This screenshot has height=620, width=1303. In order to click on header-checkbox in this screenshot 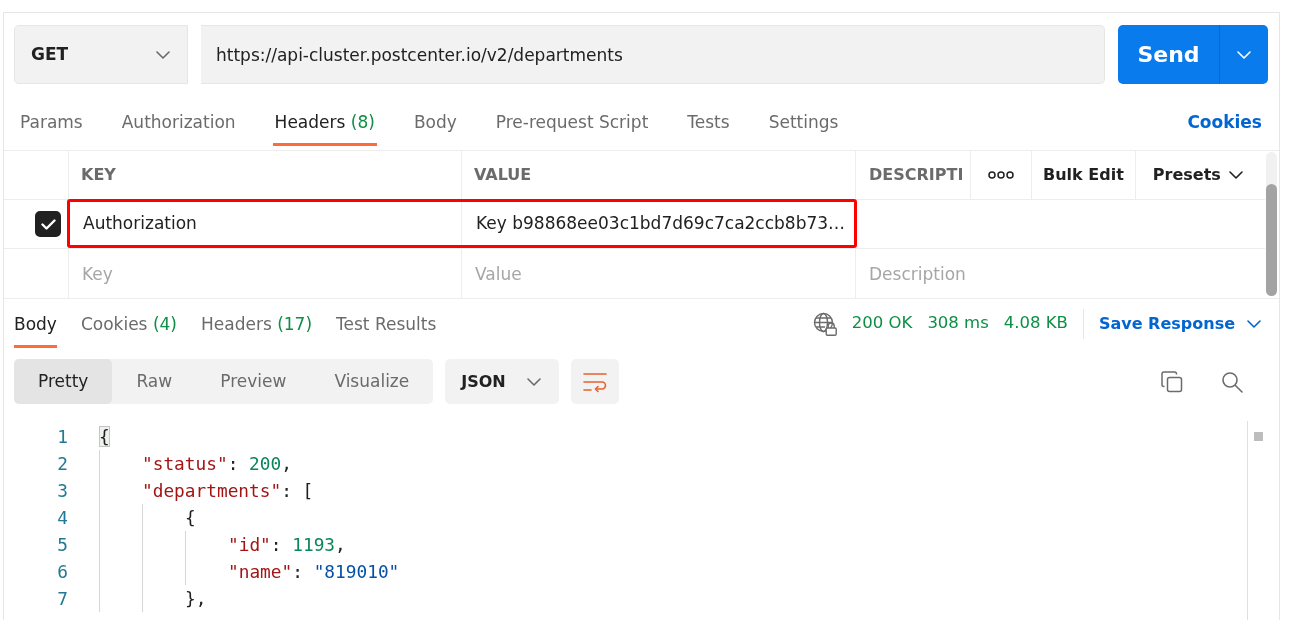, I will do `click(48, 224)`.